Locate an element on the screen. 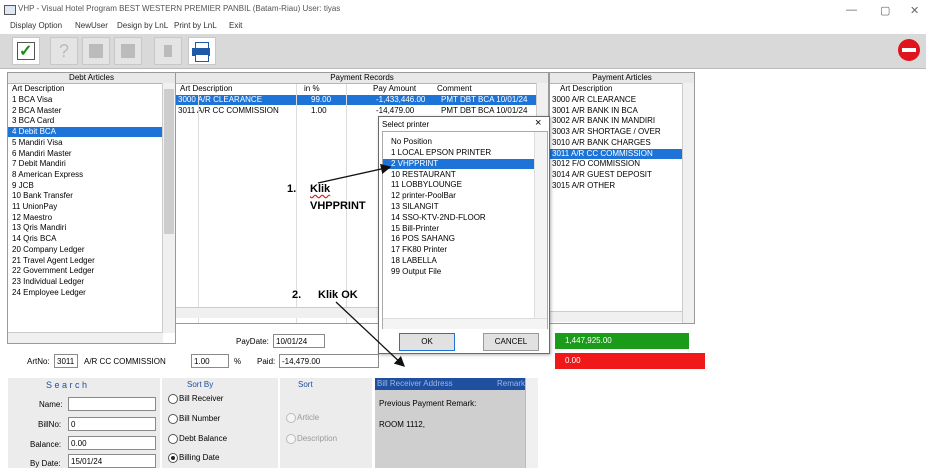 The image size is (926, 468). arrow-to-ok is located at coordinates (370, 334).